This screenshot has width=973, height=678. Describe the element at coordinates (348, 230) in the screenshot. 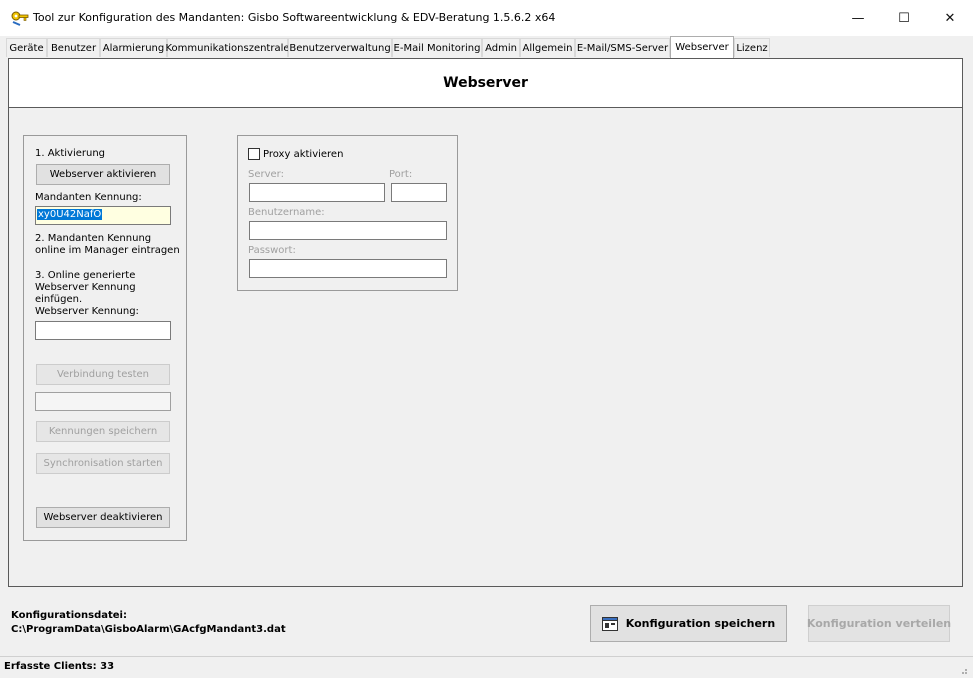

I see `proxy-username-field` at that location.